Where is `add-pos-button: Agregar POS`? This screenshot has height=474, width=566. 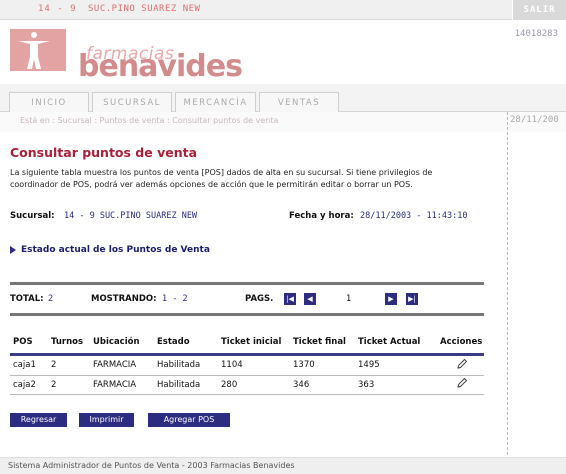
add-pos-button: Agregar POS is located at coordinates (189, 420).